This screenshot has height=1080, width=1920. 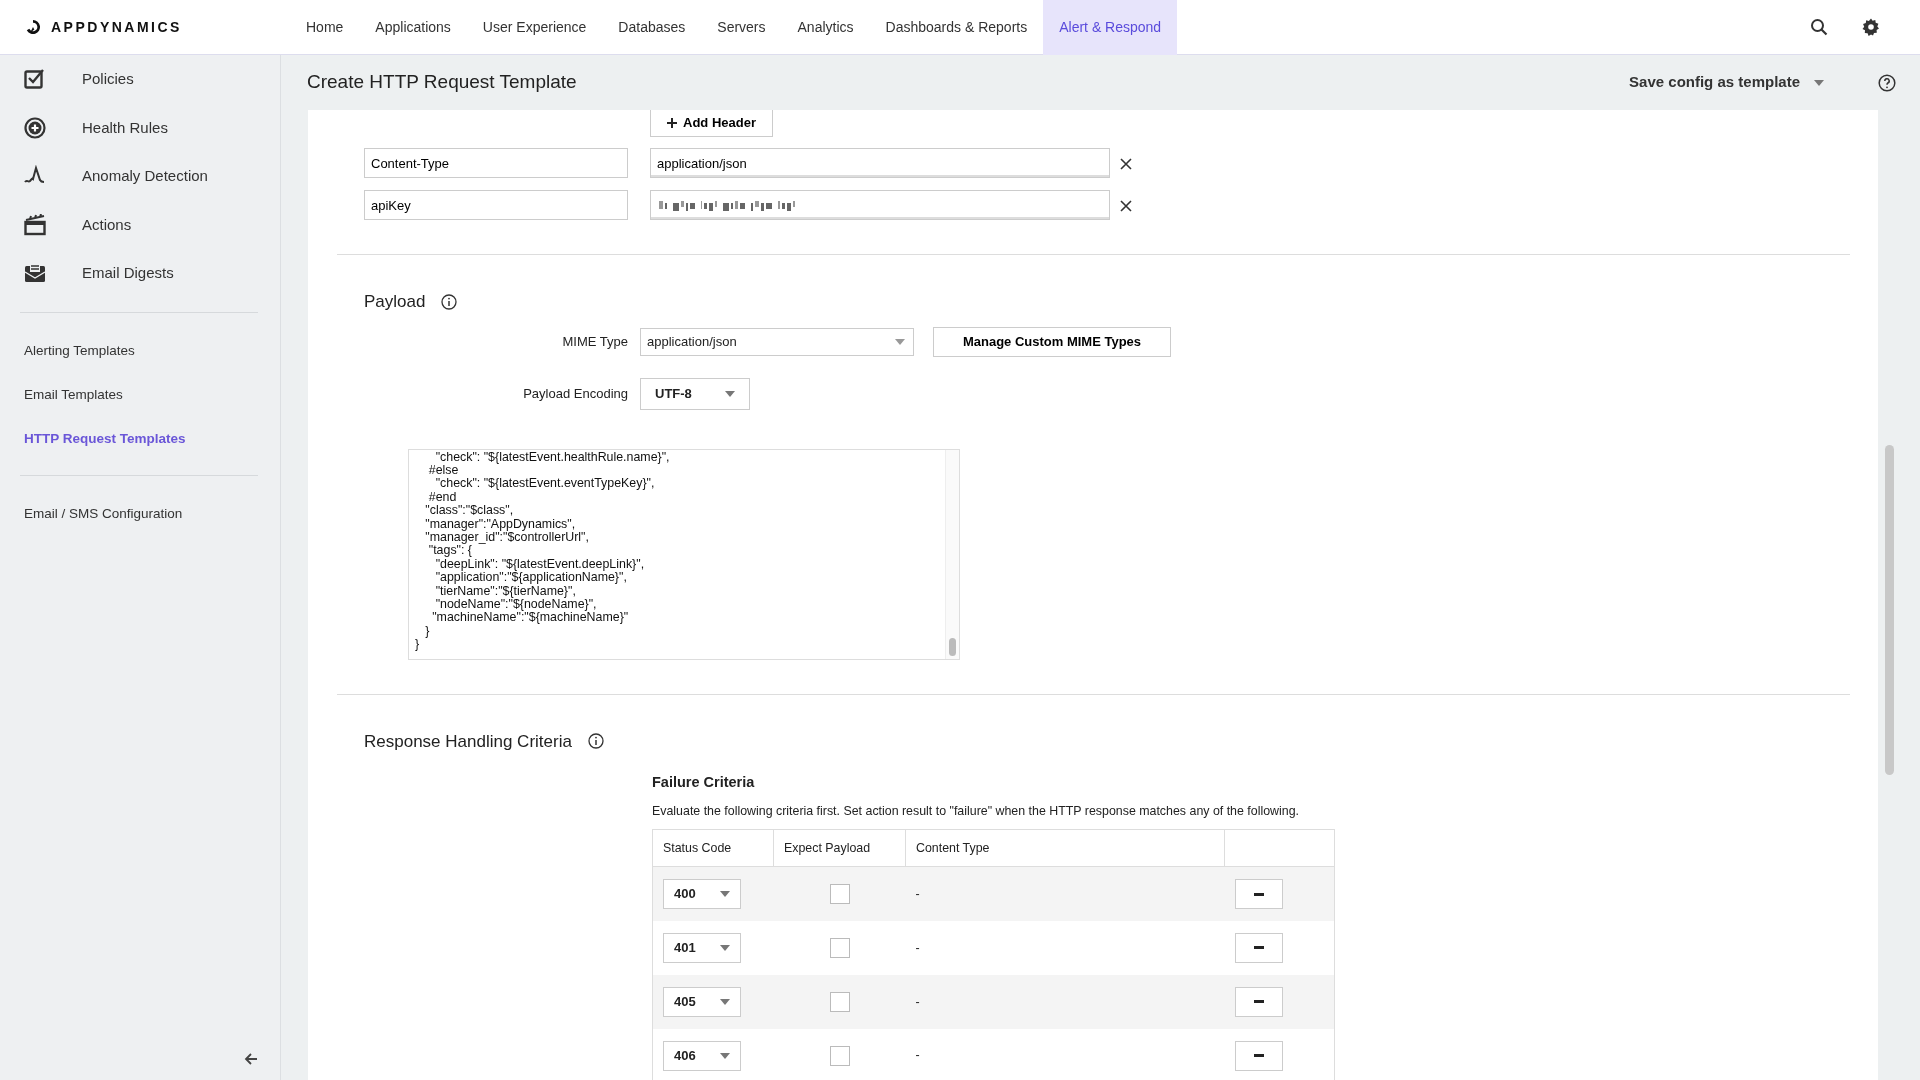 I want to click on nav-tab: Analytics, so click(x=825, y=27).